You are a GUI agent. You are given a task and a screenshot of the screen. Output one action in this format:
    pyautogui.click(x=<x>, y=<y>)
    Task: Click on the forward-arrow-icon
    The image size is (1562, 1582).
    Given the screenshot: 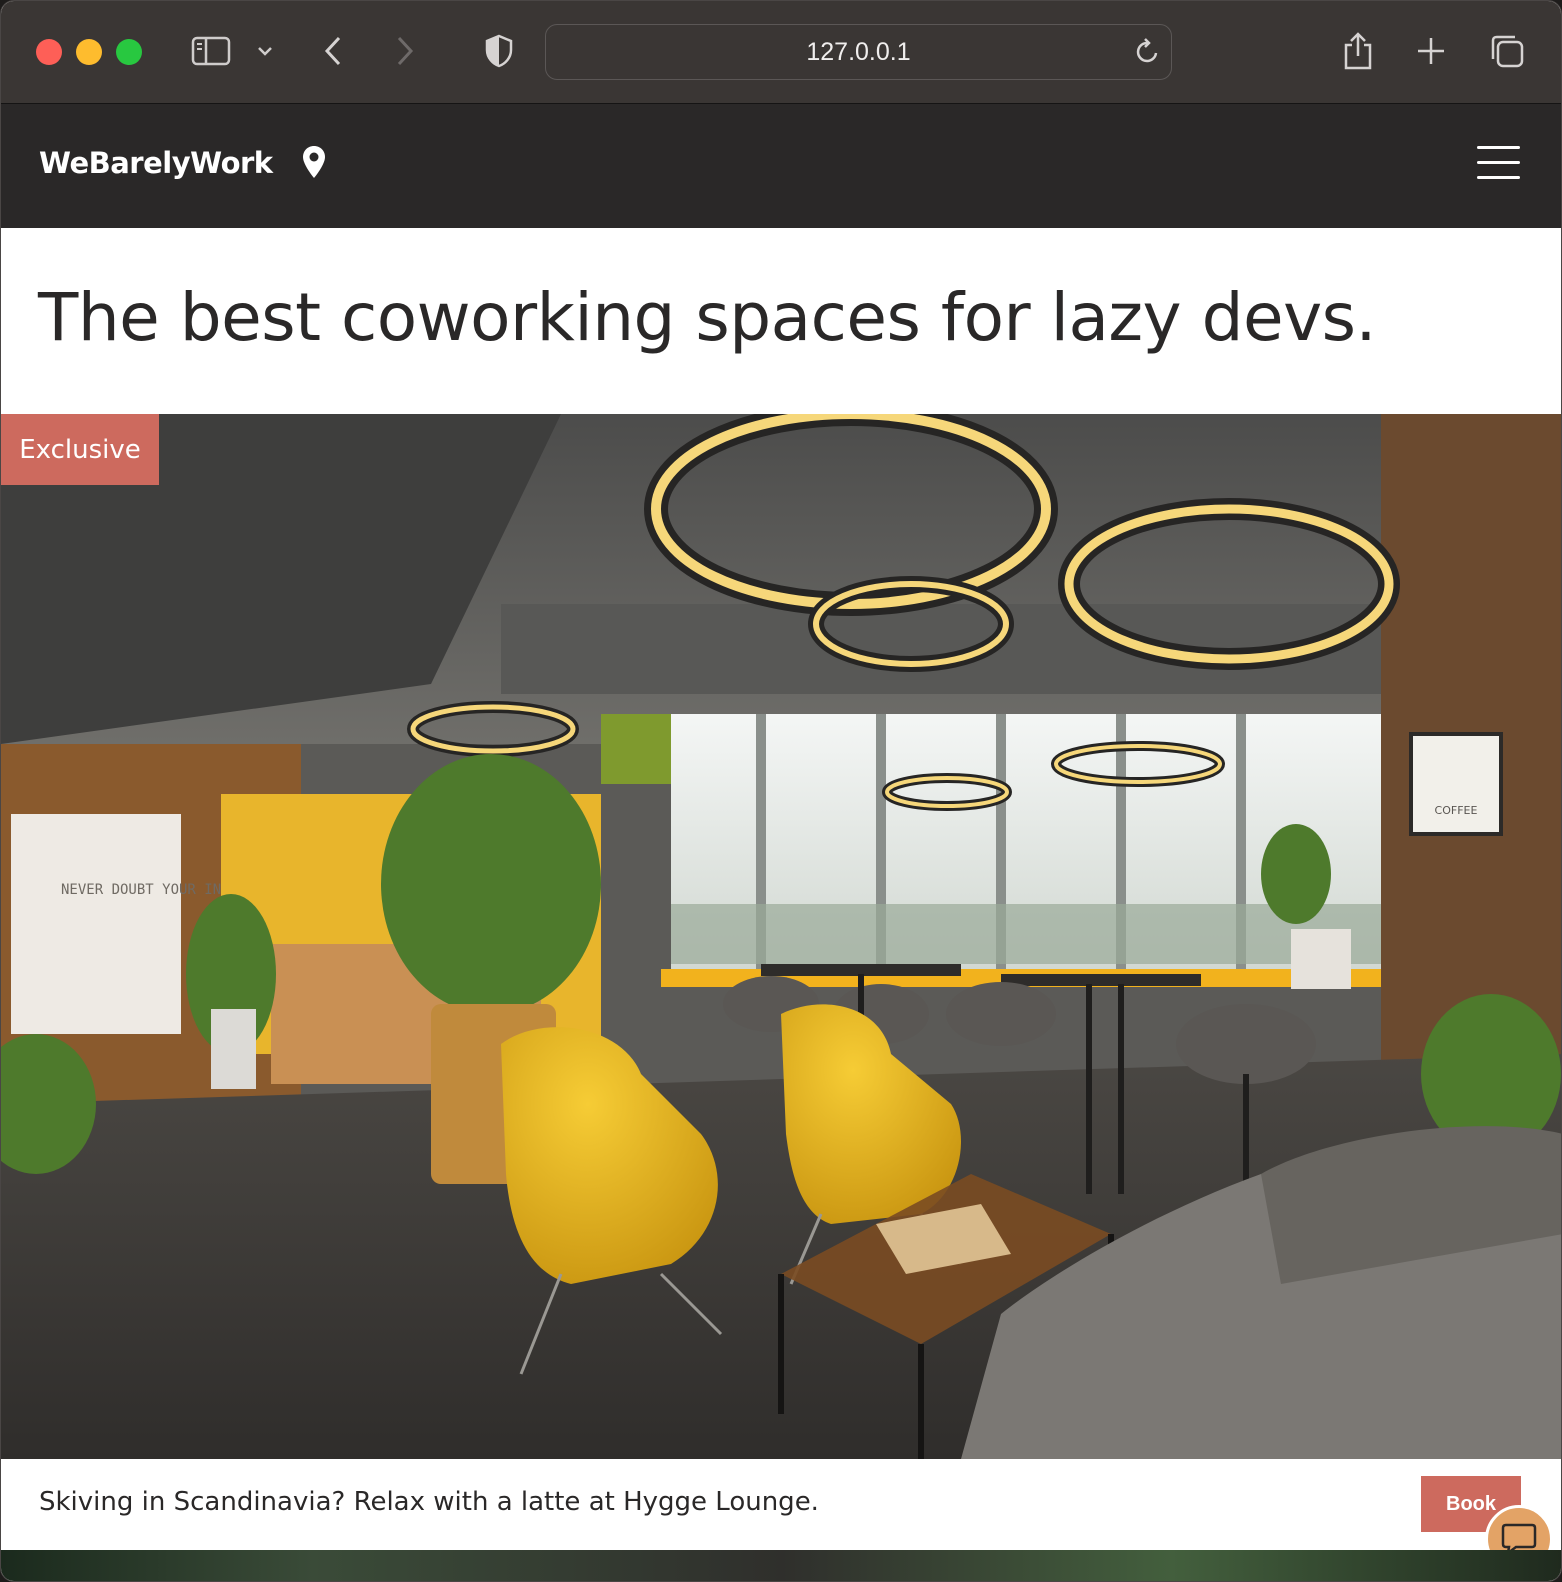 What is the action you would take?
    pyautogui.click(x=405, y=51)
    